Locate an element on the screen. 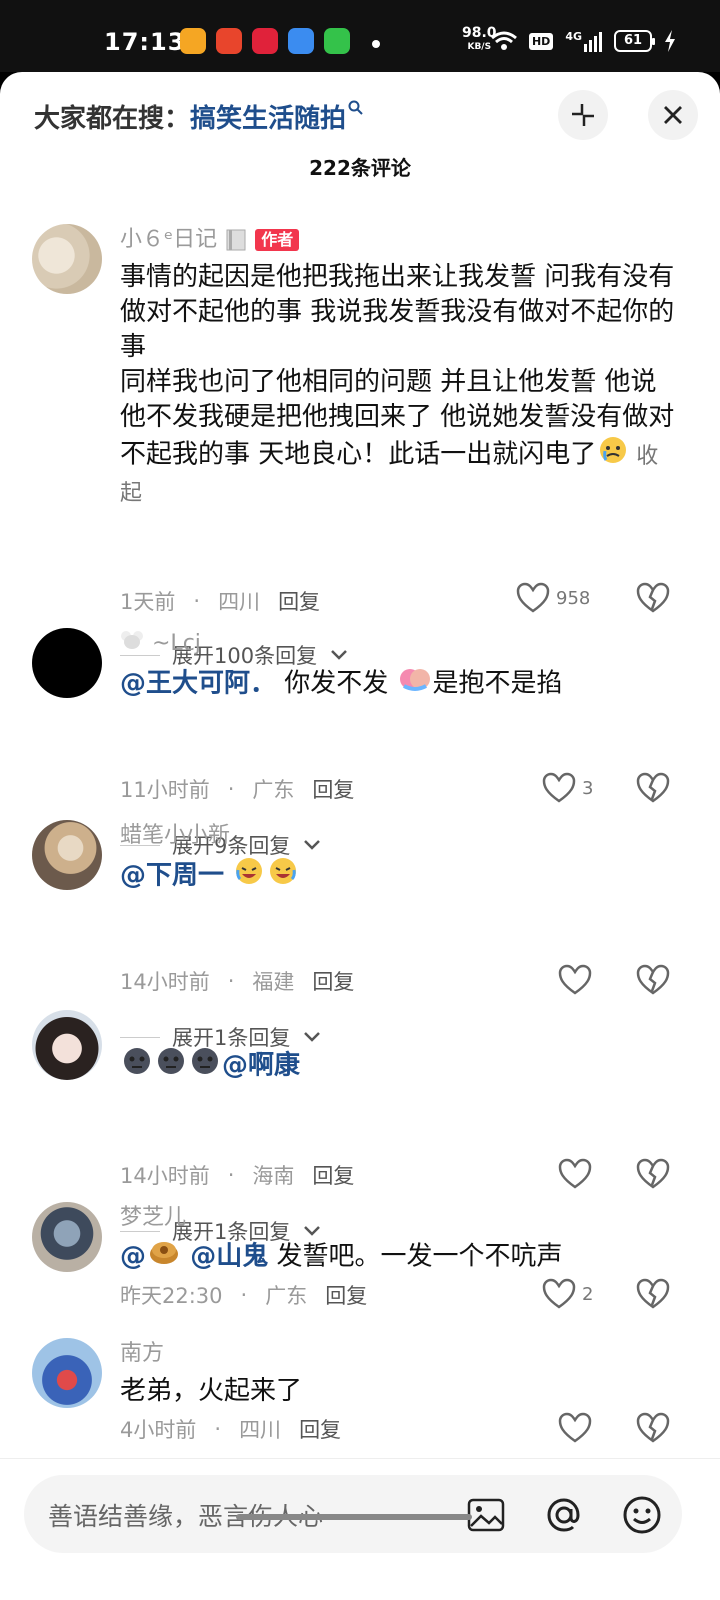  collapse-button is located at coordinates (583, 115).